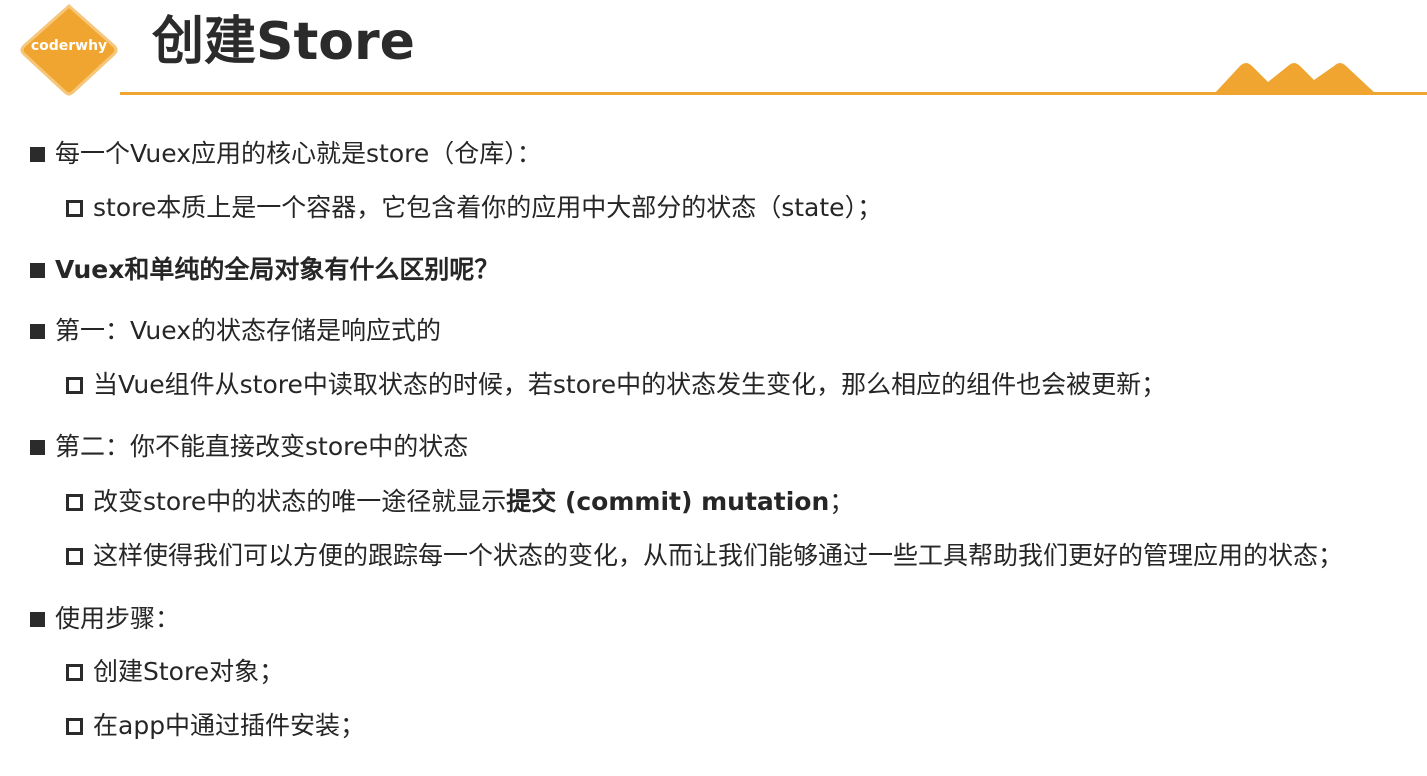  I want to click on page-title: 创建Store, so click(283, 42).